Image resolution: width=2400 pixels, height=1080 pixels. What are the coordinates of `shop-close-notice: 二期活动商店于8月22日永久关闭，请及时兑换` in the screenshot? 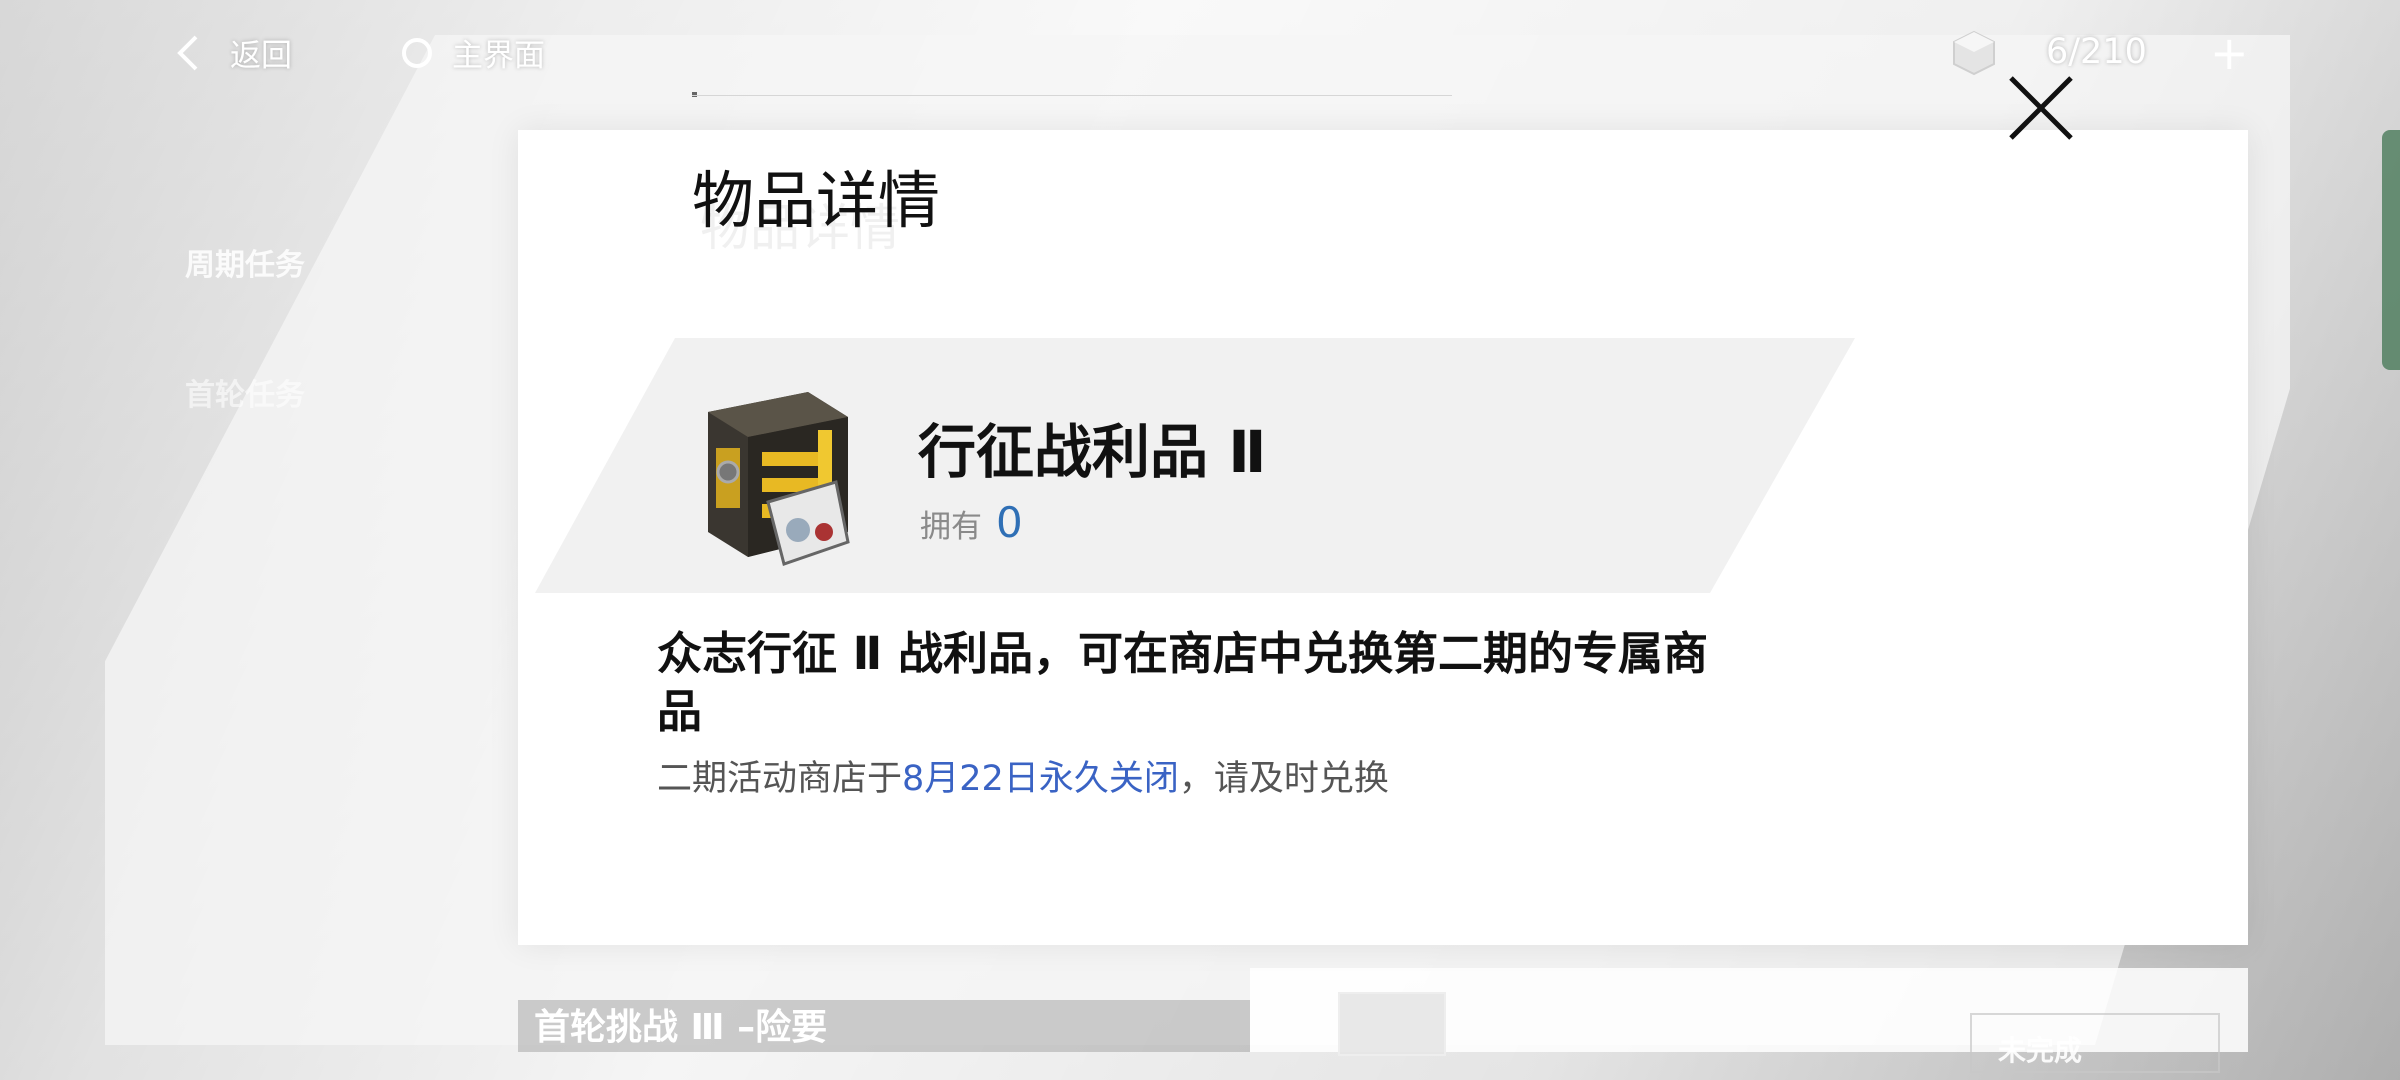 It's located at (1023, 775).